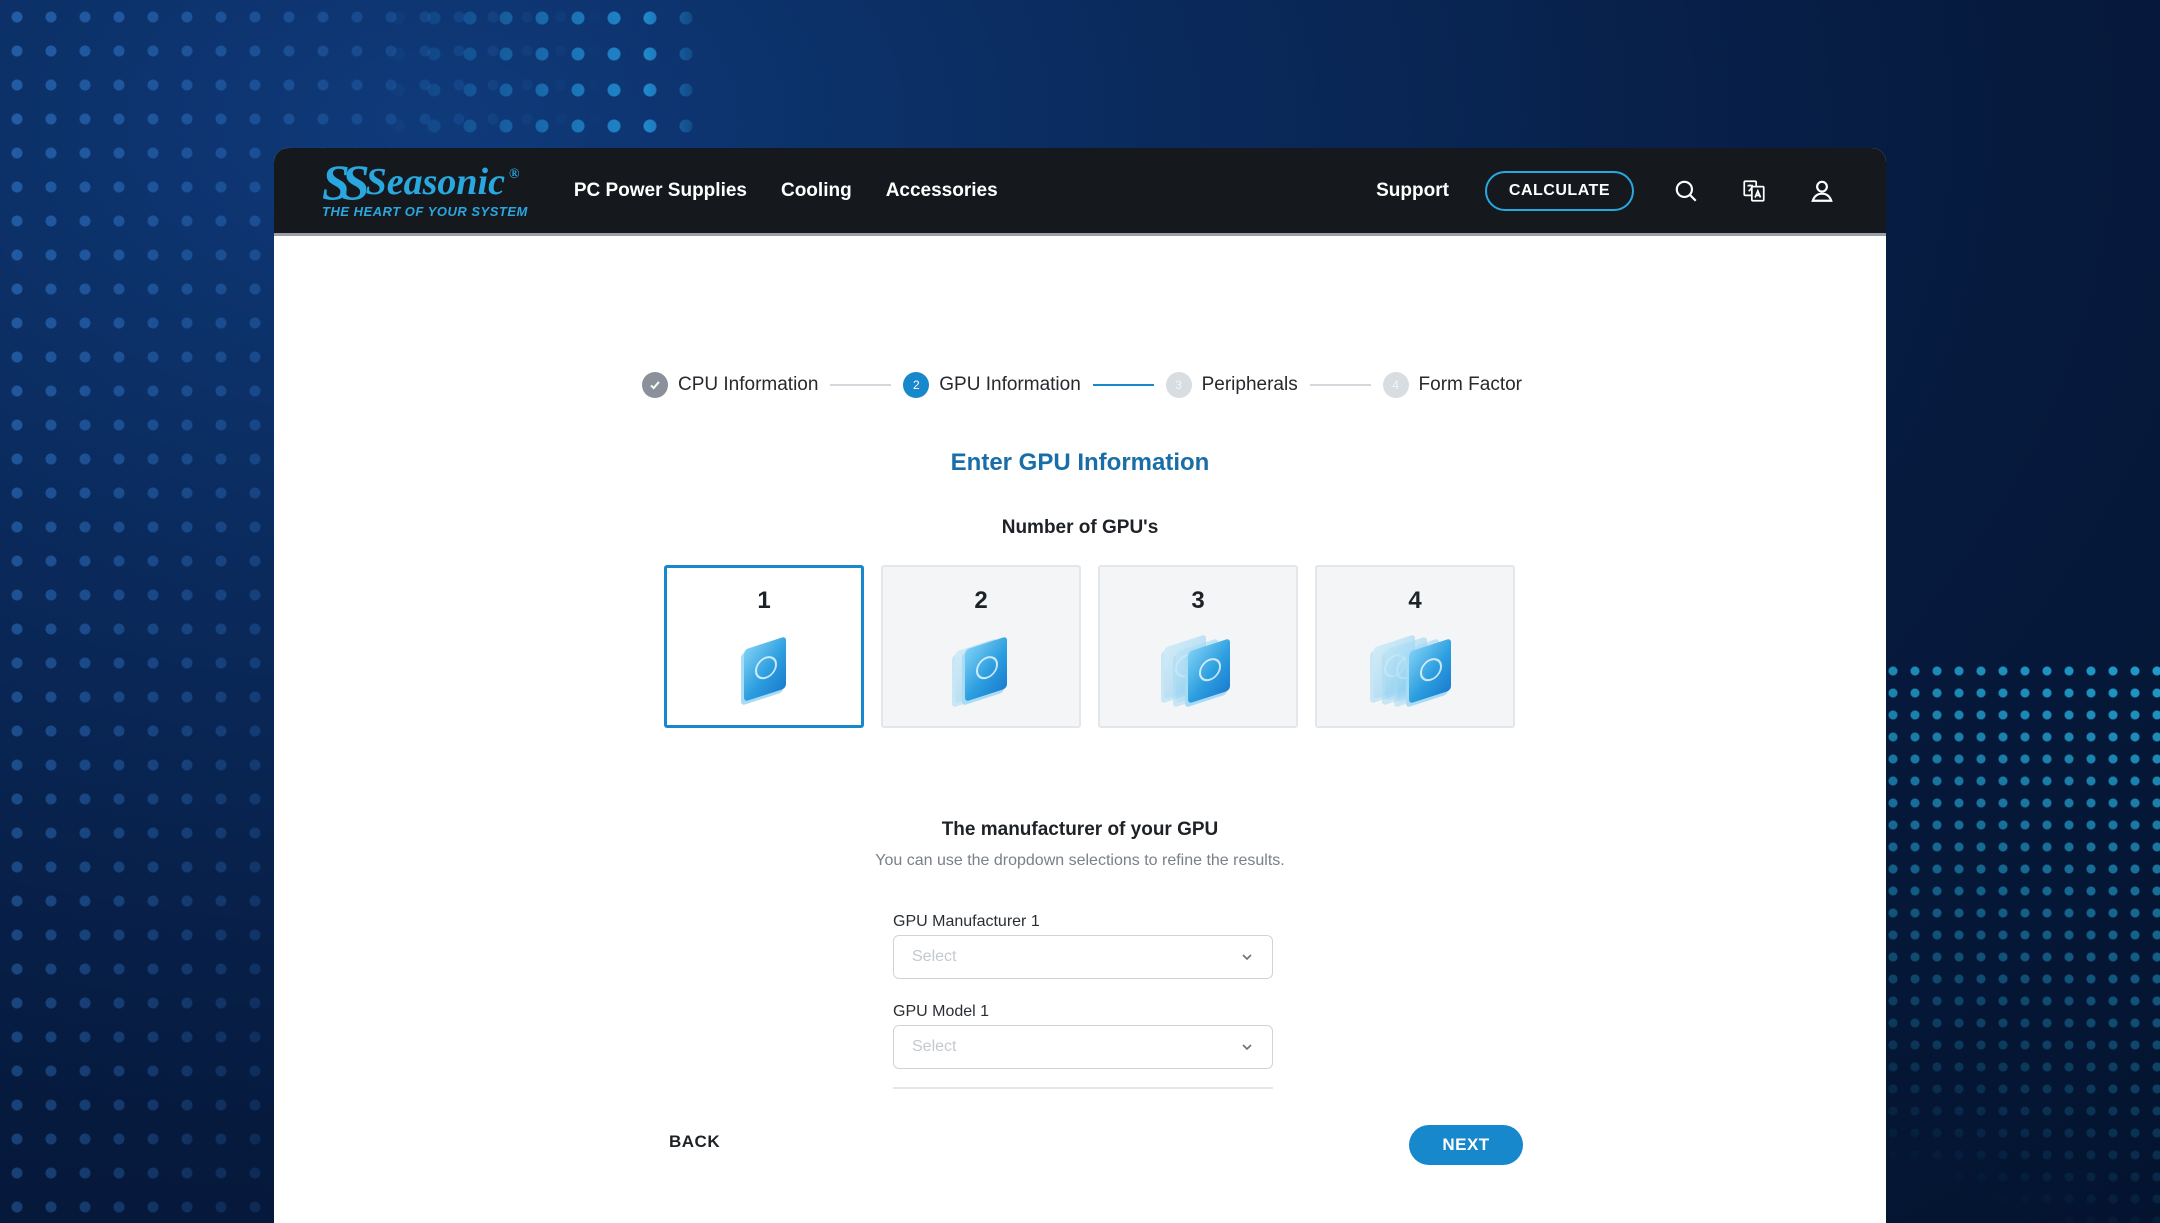 This screenshot has width=2160, height=1223. What do you see at coordinates (425, 211) in the screenshot?
I see `logo-tagline: THE HEART OF YOUR SYSTEM` at bounding box center [425, 211].